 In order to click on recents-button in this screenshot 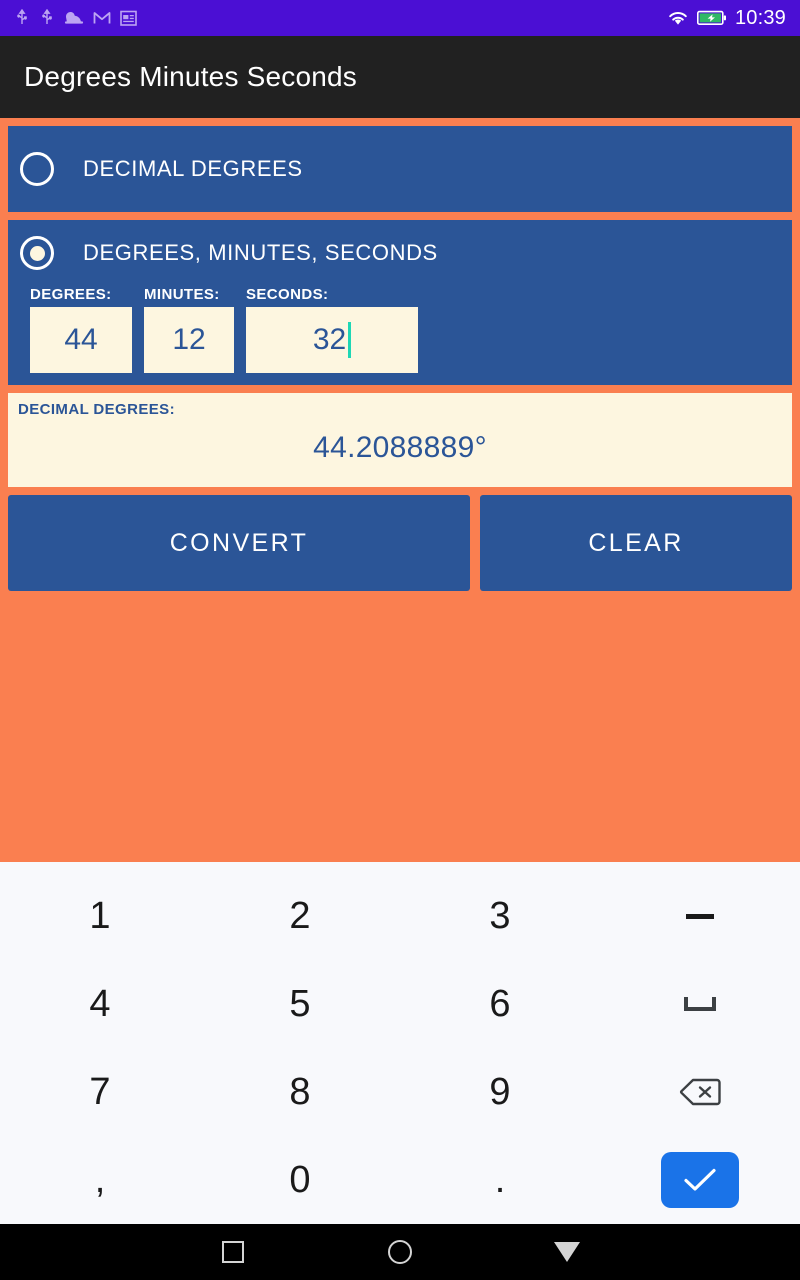, I will do `click(233, 1252)`.